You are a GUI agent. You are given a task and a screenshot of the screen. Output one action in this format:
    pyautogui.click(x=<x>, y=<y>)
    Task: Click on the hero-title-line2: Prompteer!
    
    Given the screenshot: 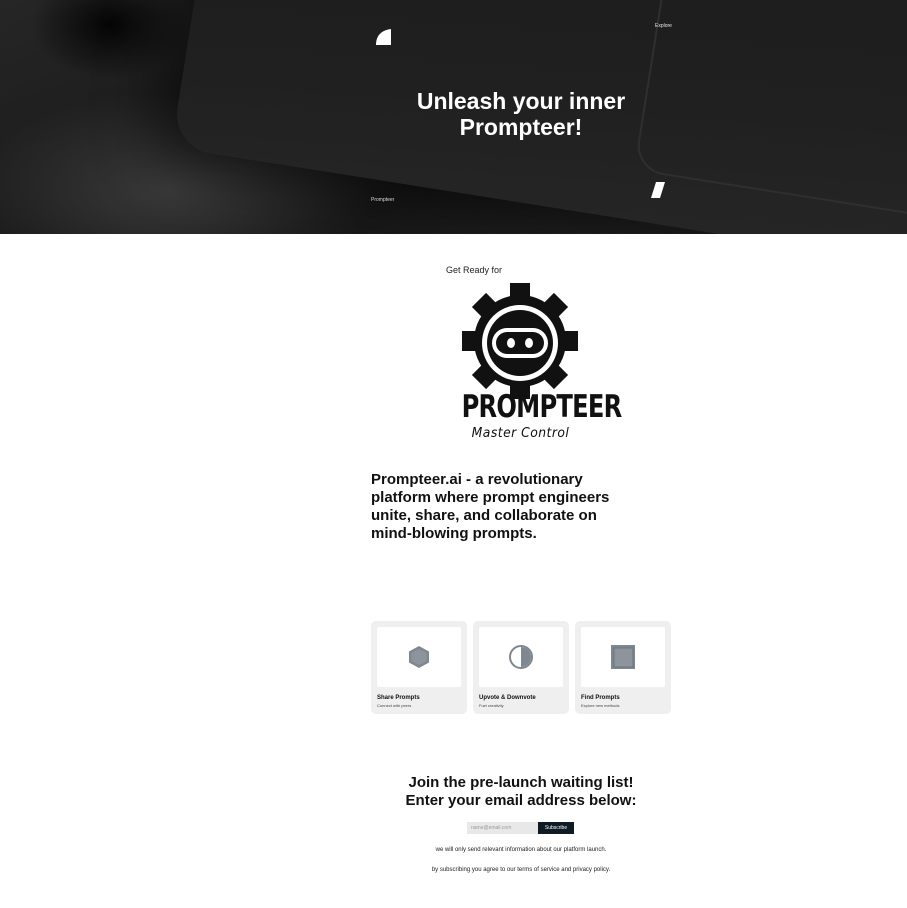 What is the action you would take?
    pyautogui.click(x=521, y=127)
    